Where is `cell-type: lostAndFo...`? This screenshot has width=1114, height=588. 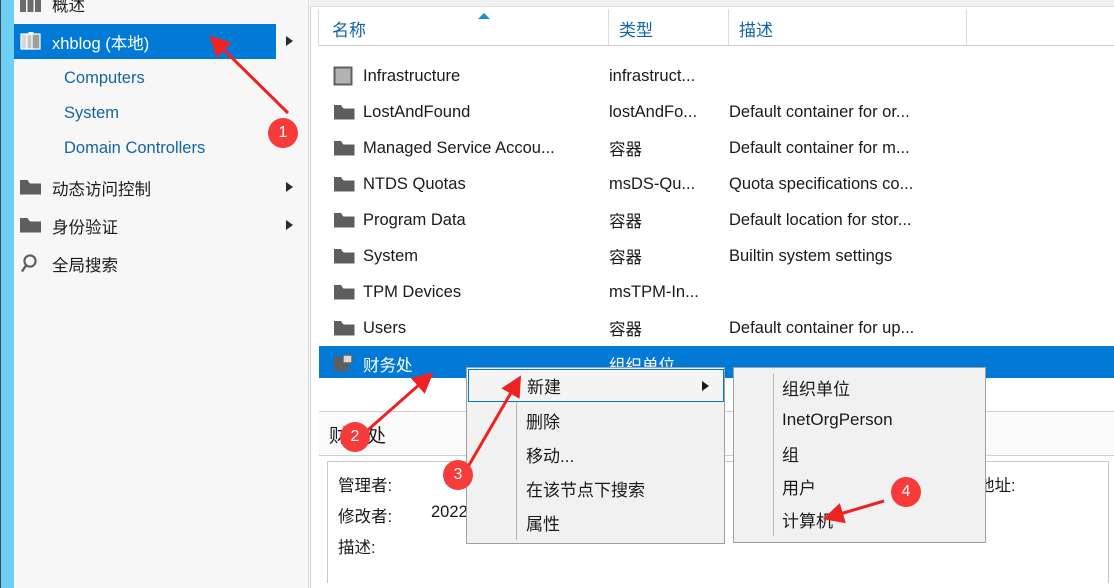 cell-type: lostAndFo... is located at coordinates (653, 111).